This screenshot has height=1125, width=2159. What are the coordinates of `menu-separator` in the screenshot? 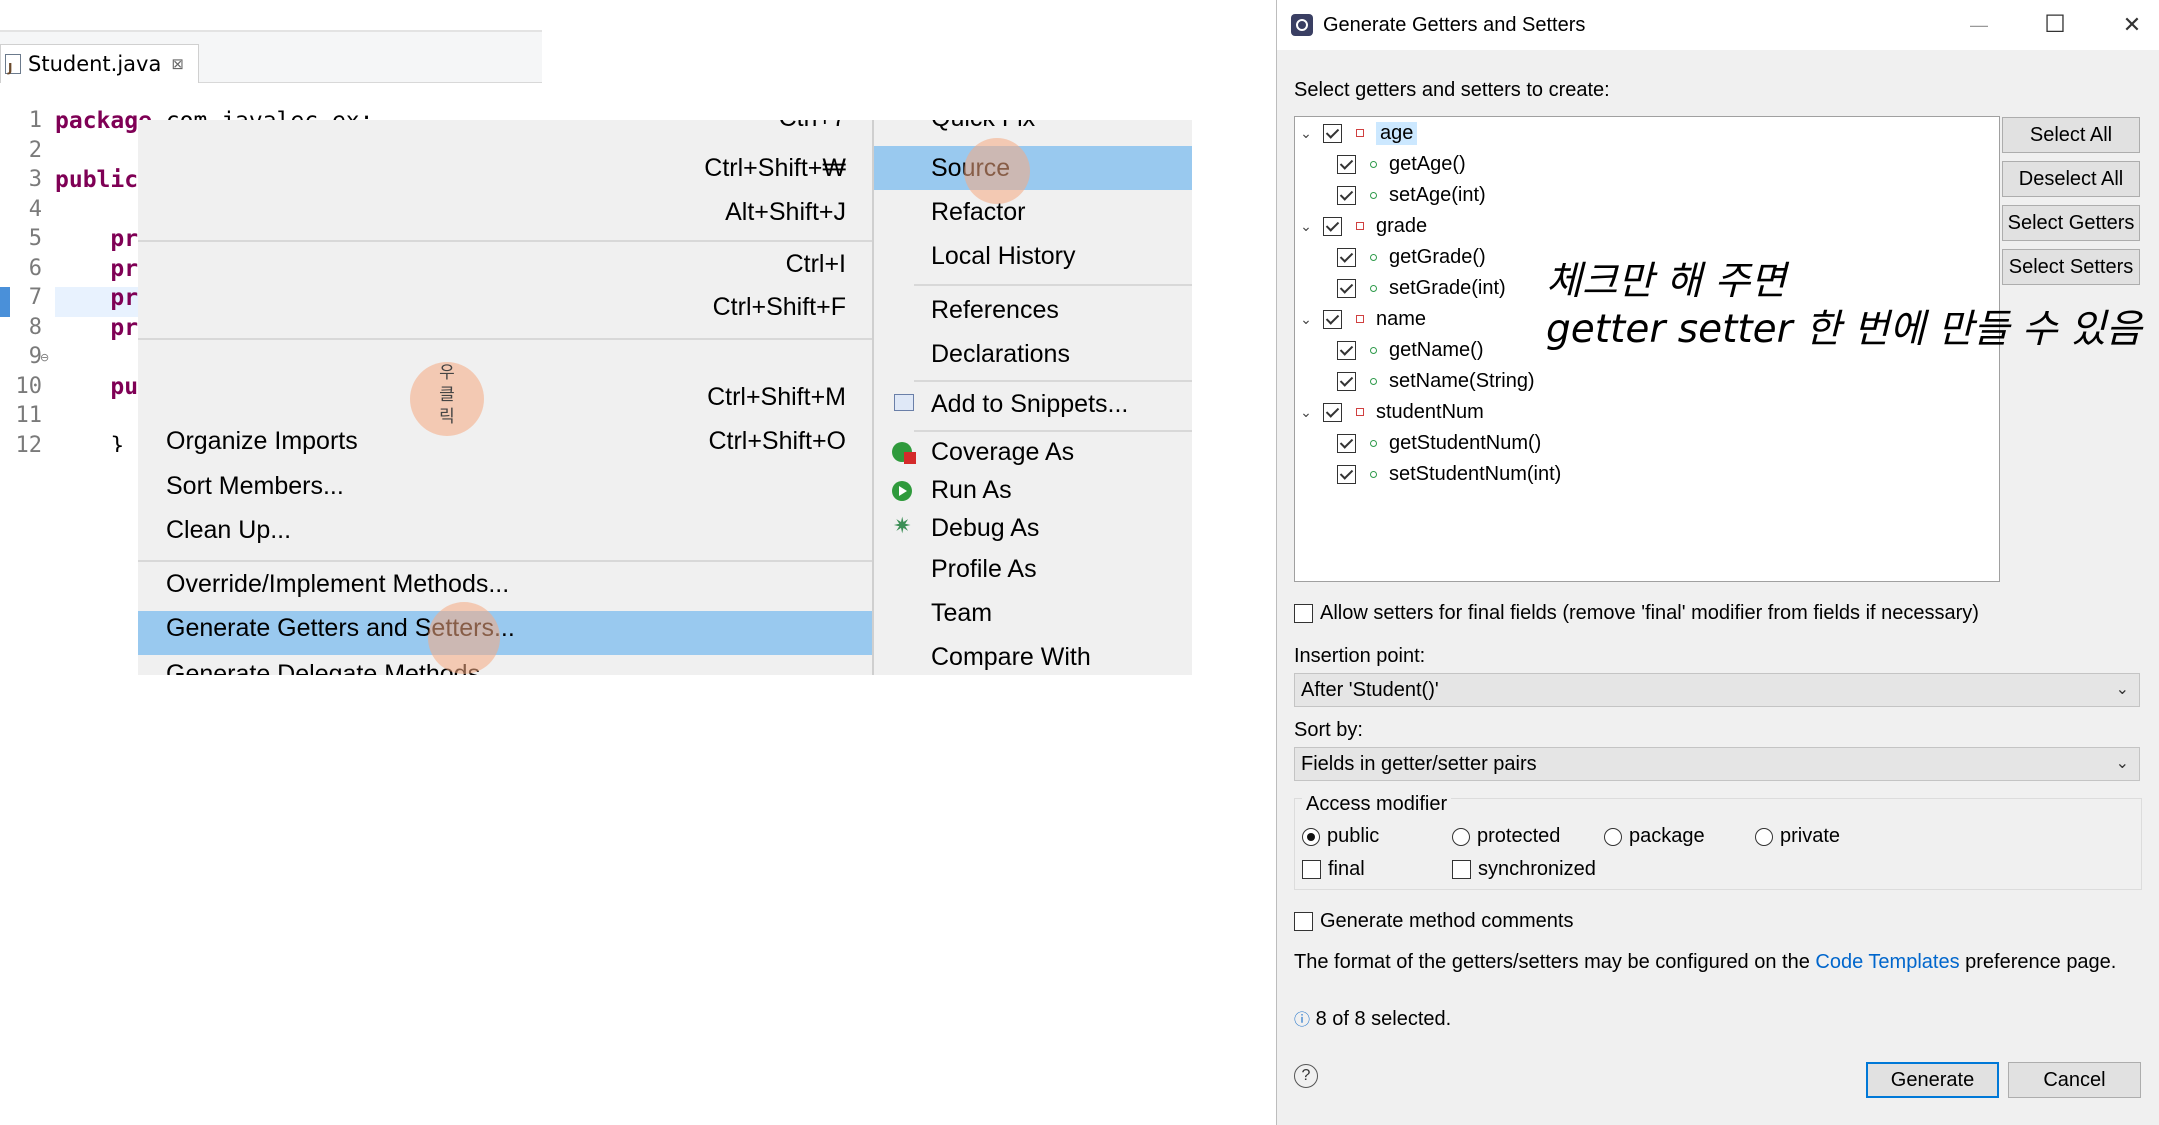 It's located at (505, 561).